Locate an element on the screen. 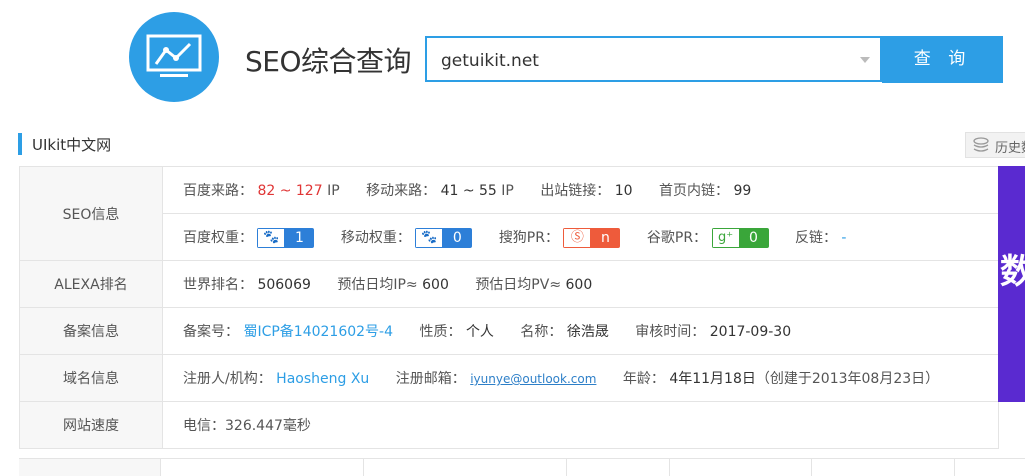 This screenshot has height=476, width=1025. sogou-pr-key: 搜狗PR： is located at coordinates (528, 237).